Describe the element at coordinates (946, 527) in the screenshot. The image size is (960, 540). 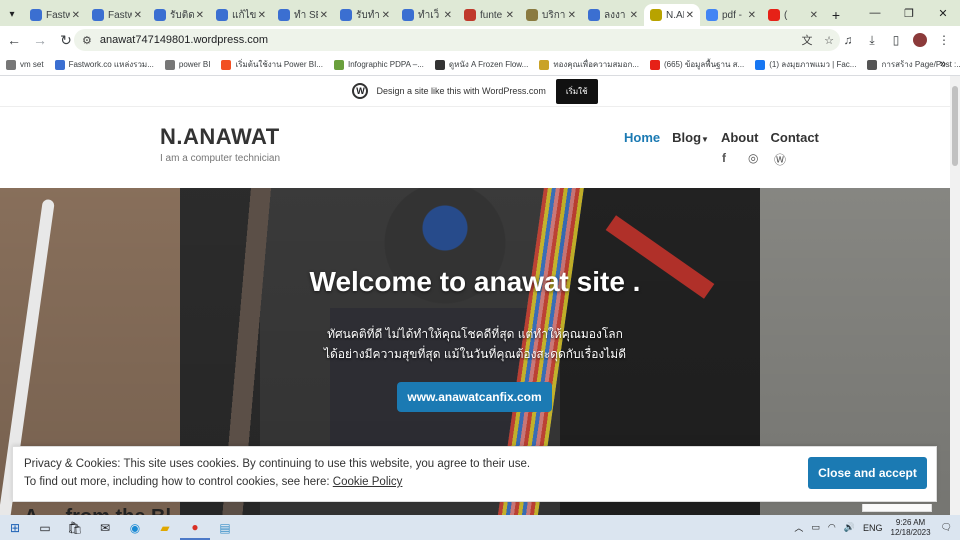
I see `notification-icon: 🗨` at that location.